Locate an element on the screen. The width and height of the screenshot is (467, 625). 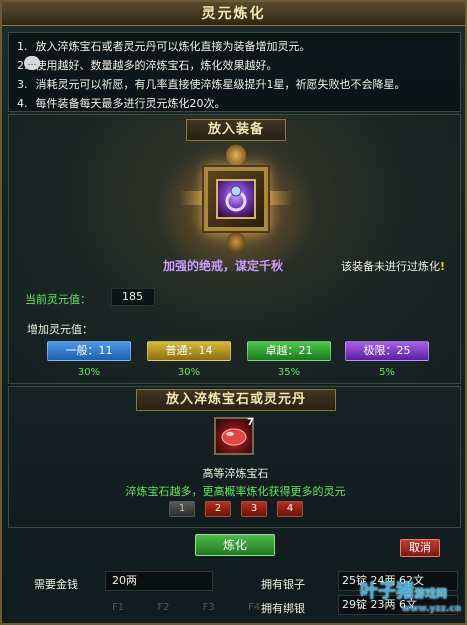
ring-icon is located at coordinates (236, 198).